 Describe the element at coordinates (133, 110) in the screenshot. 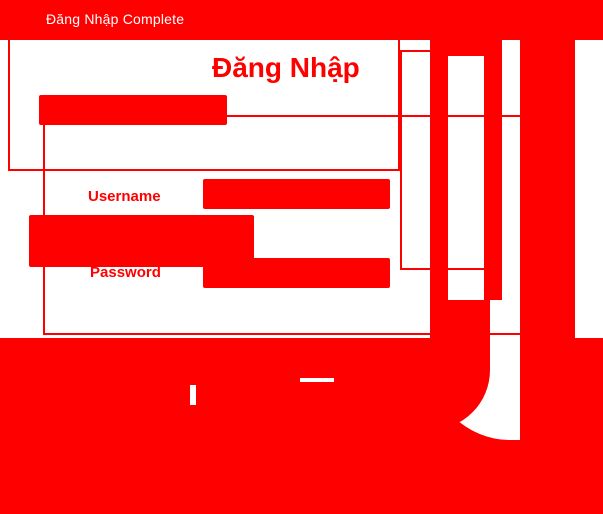

I see `header-block` at that location.